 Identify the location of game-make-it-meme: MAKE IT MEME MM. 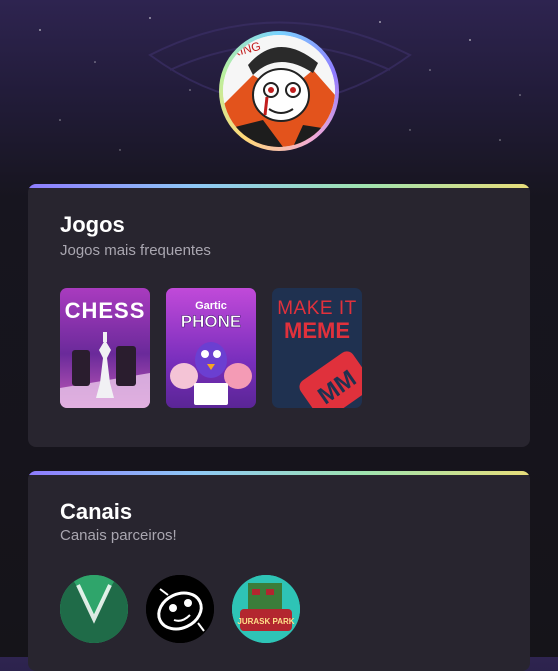
(317, 348).